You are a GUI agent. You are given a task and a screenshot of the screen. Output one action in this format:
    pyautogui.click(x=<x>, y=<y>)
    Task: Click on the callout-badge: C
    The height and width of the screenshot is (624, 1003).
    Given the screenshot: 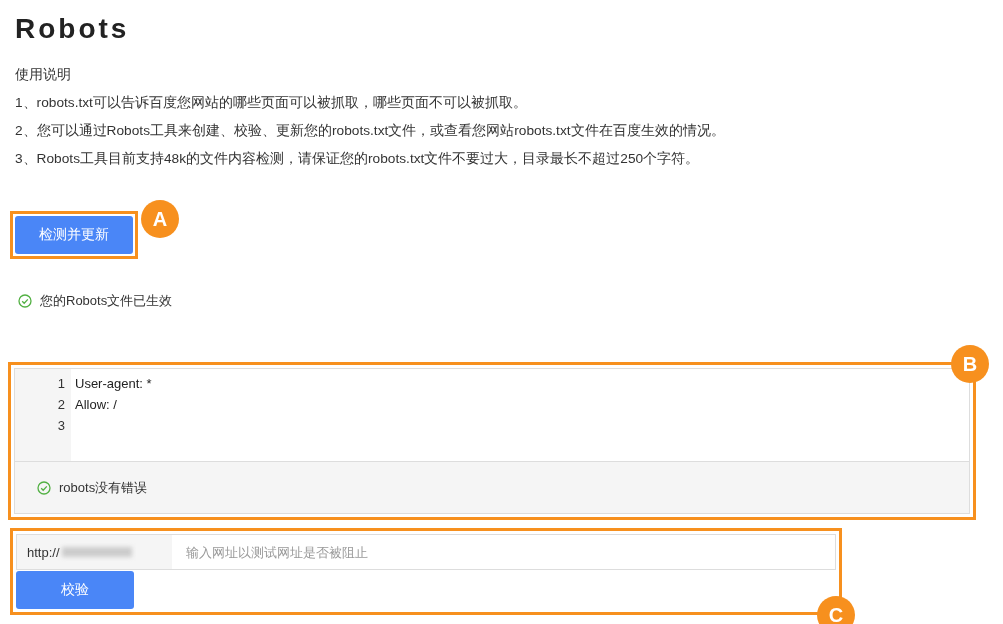 What is the action you would take?
    pyautogui.click(x=836, y=610)
    